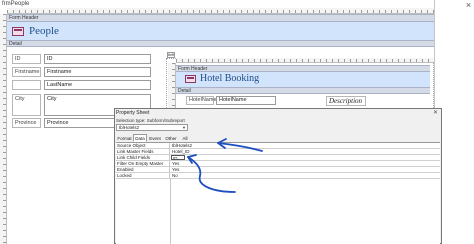 The height and width of the screenshot is (244, 474). I want to click on arrow-to-link-child, so click(211, 174).